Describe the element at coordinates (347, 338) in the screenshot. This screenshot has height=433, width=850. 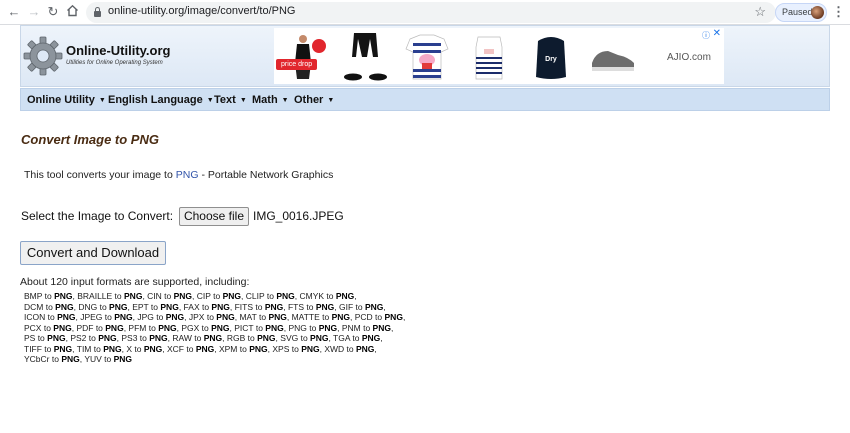
I see `format-source: TGA to` at that location.